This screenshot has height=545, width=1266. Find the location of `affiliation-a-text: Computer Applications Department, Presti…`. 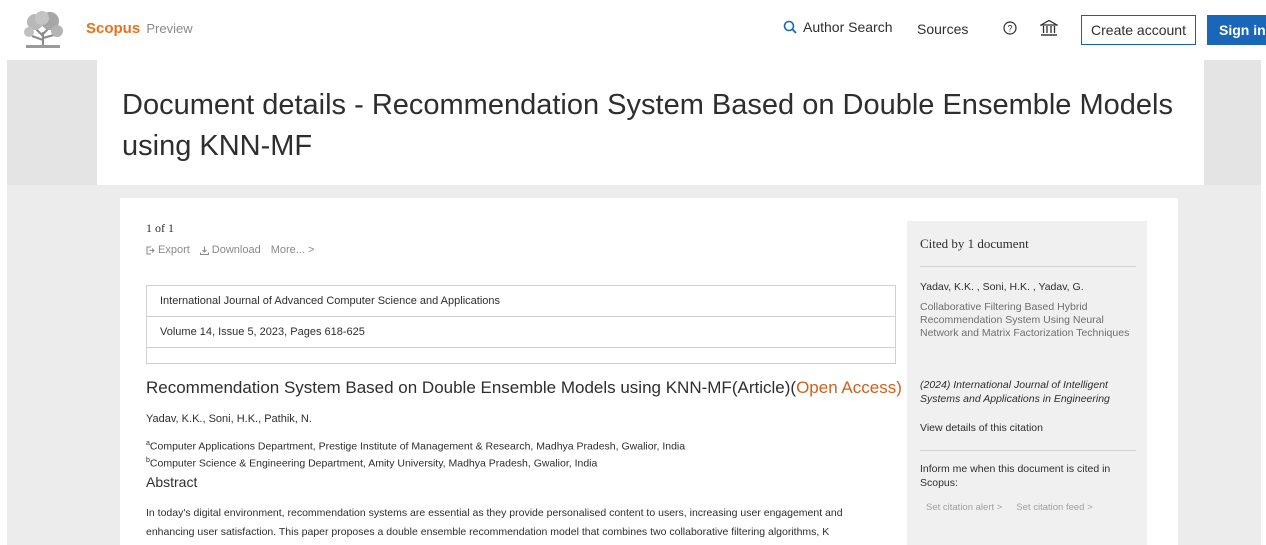

affiliation-a-text: Computer Applications Department, Presti… is located at coordinates (417, 446).